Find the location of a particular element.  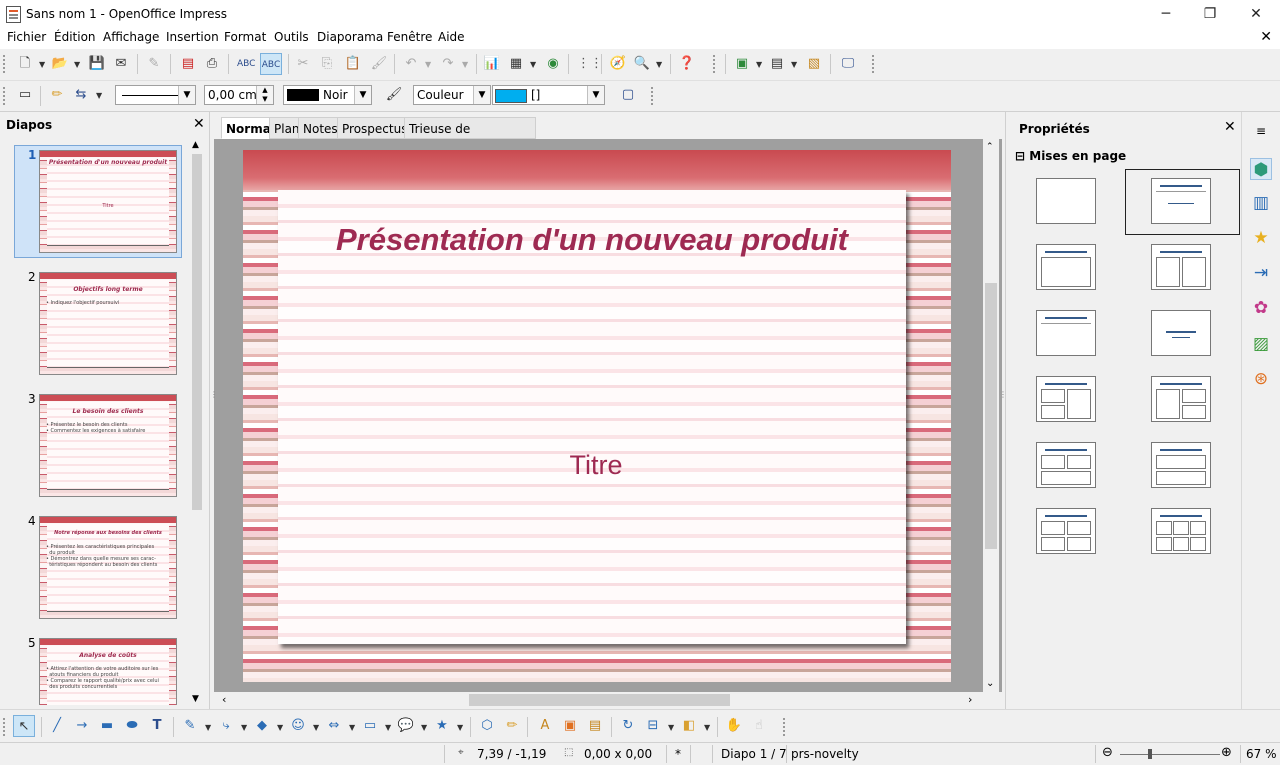

rotate-icon: ↻ is located at coordinates (628, 726).